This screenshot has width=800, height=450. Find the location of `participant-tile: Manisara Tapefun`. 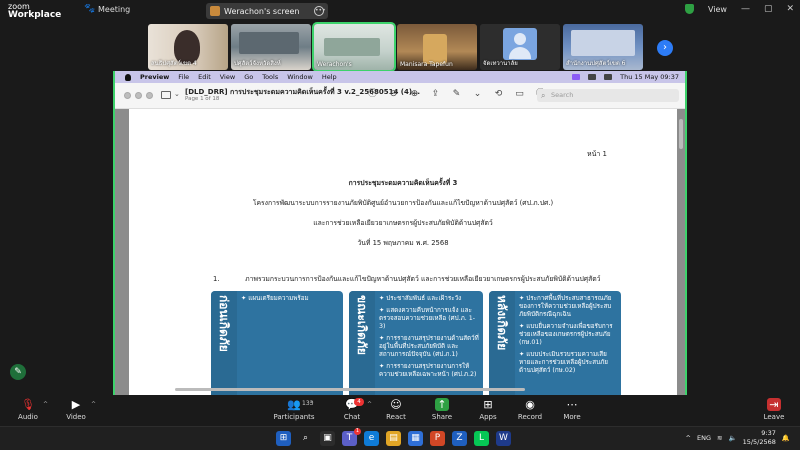

participant-tile: Manisara Tapefun is located at coordinates (437, 47).